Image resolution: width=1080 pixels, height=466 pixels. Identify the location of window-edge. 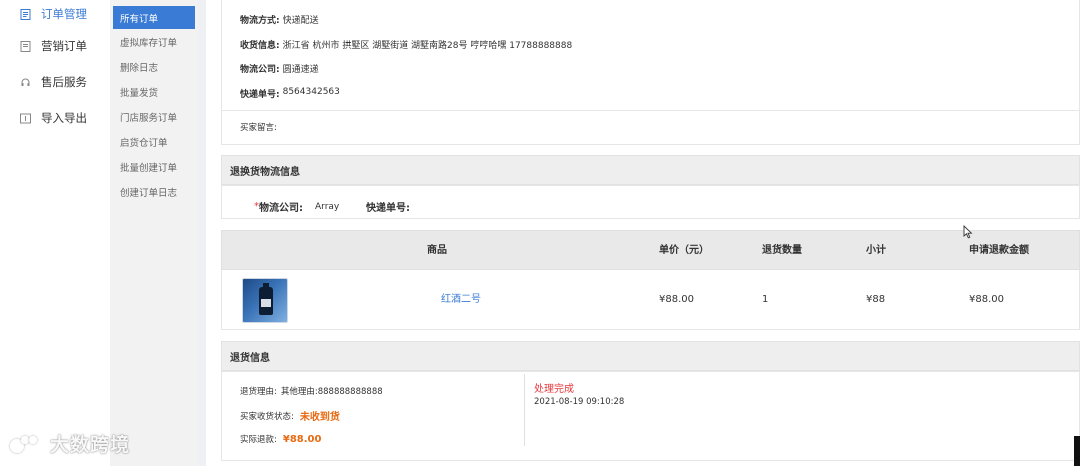
(1077, 451).